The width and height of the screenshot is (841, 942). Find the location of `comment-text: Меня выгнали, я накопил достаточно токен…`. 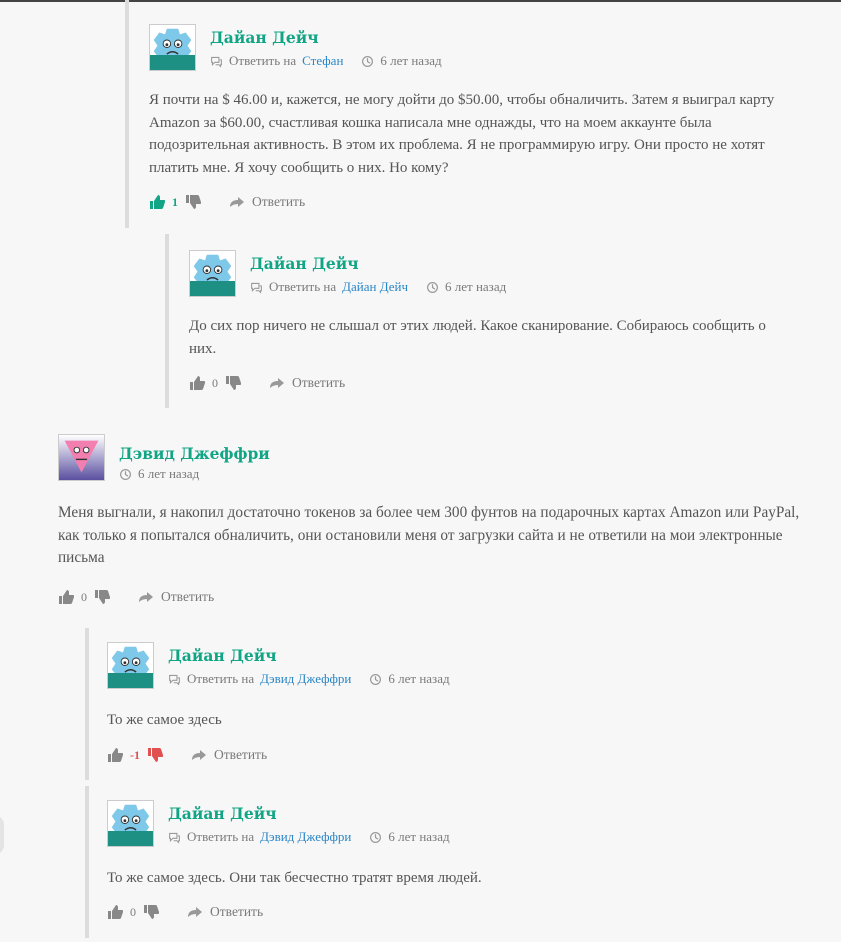

comment-text: Меня выгнали, я накопил достаточно токен… is located at coordinates (429, 535).